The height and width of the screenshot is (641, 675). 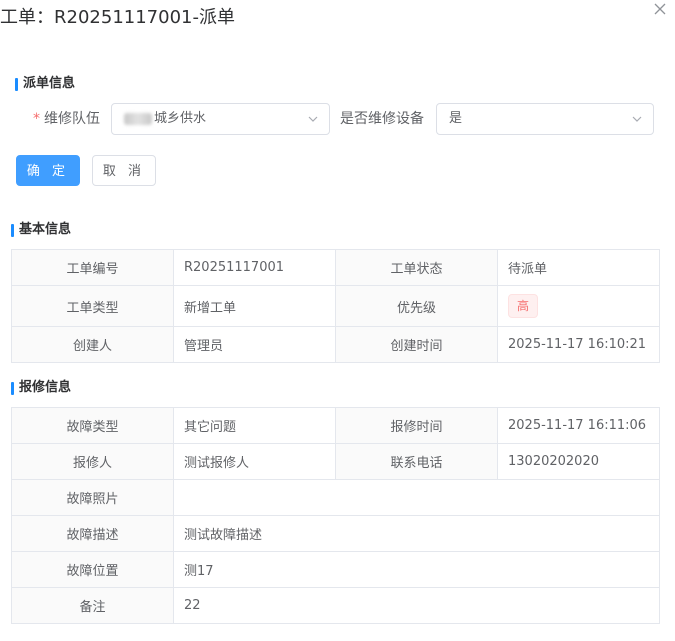 What do you see at coordinates (416, 497) in the screenshot?
I see `field-value` at bounding box center [416, 497].